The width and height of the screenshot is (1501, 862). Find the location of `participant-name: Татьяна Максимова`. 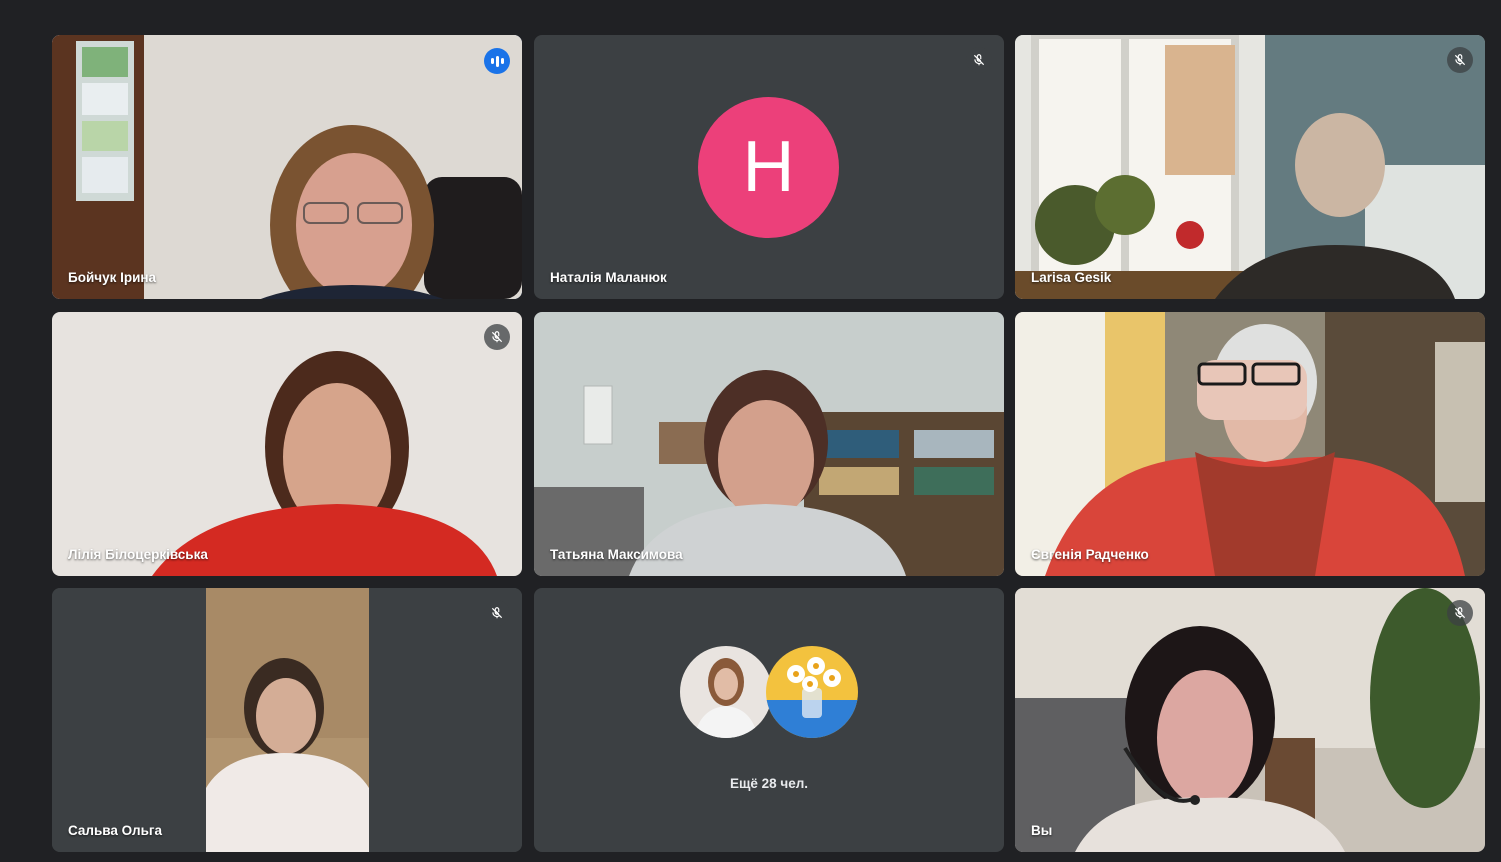

participant-name: Татьяна Максимова is located at coordinates (616, 554).